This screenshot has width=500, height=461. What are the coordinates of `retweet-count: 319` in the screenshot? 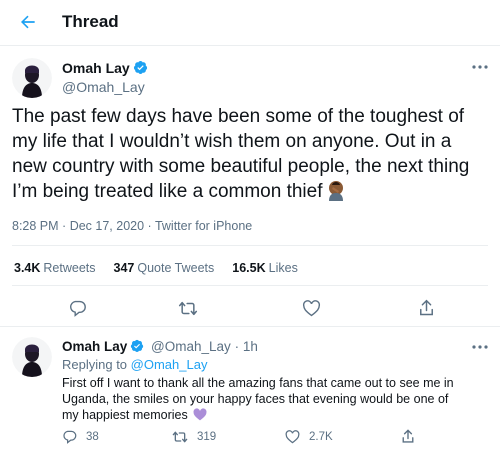 It's located at (207, 437).